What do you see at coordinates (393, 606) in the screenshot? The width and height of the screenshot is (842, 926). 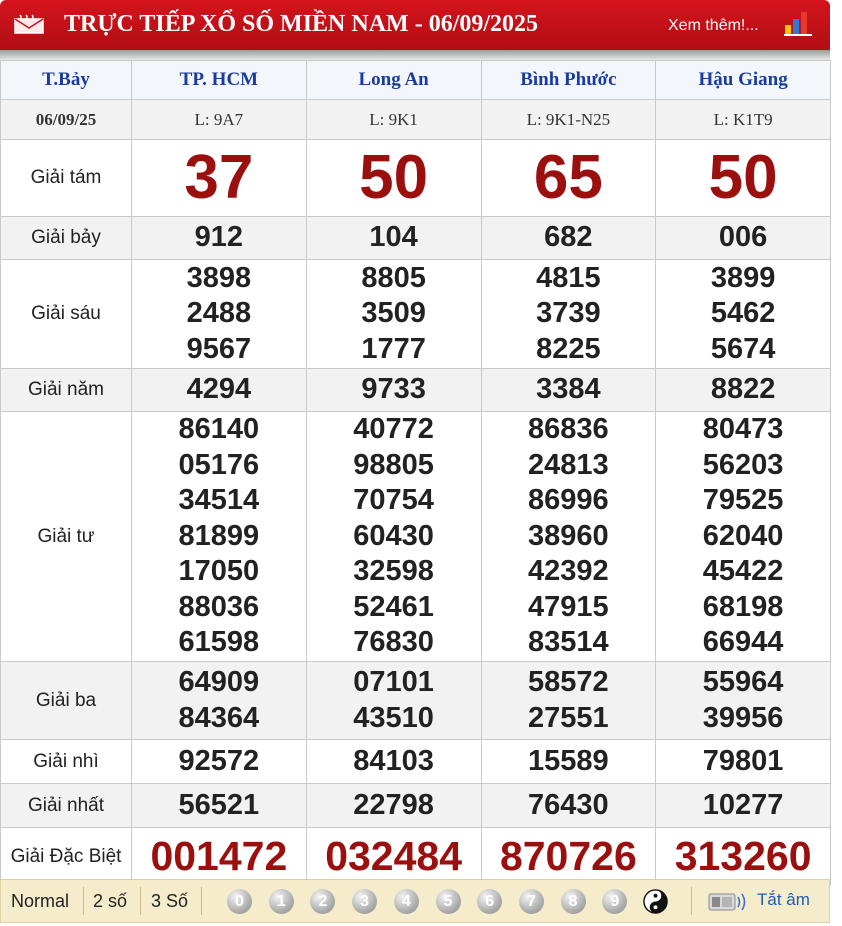 I see `prize-number: 52461` at bounding box center [393, 606].